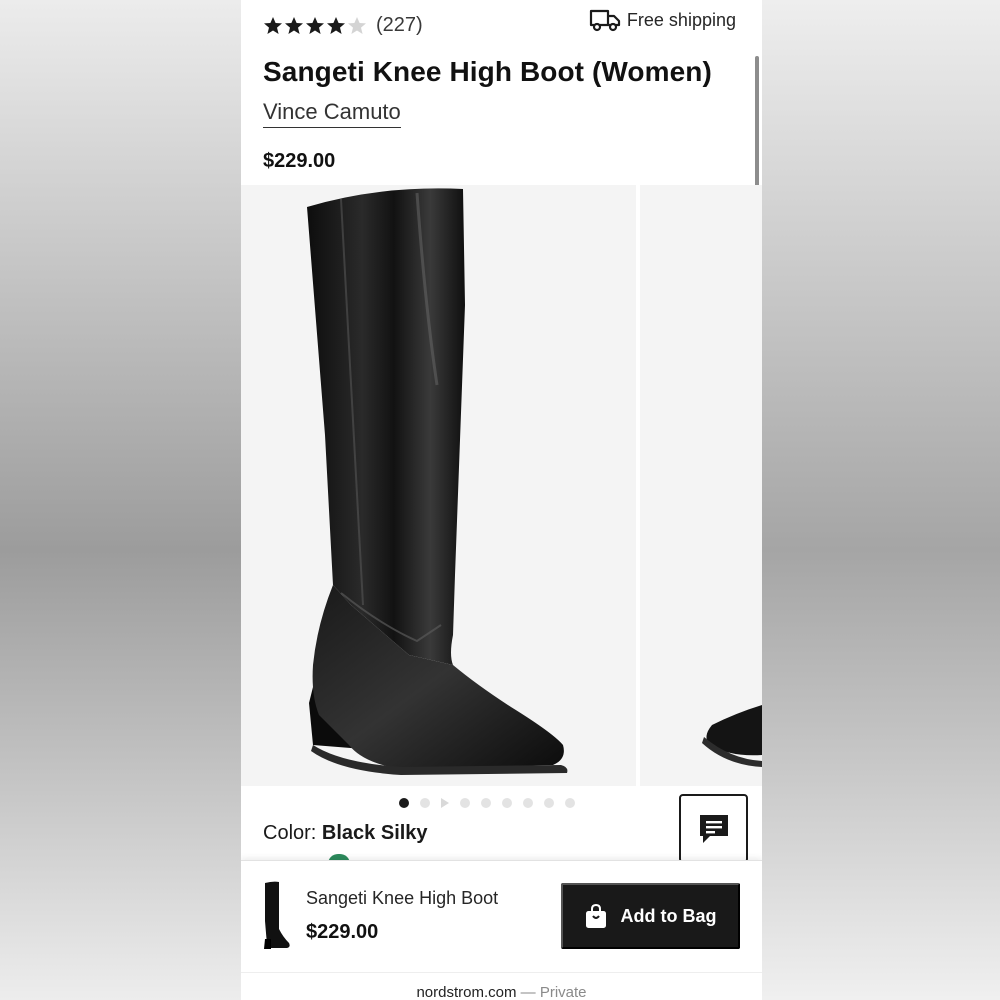 This screenshot has height=1000, width=1000. What do you see at coordinates (668, 915) in the screenshot?
I see `add-to-bag-label: Add to Bag` at bounding box center [668, 915].